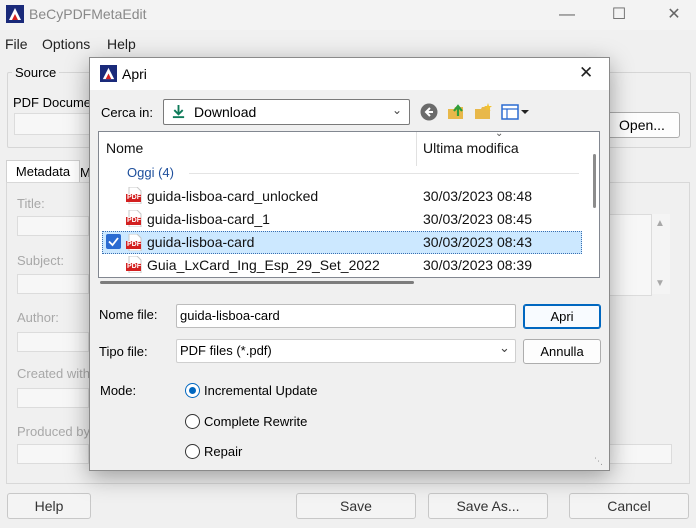  Describe the element at coordinates (38, 317) in the screenshot. I see `author-label: Author:` at that location.